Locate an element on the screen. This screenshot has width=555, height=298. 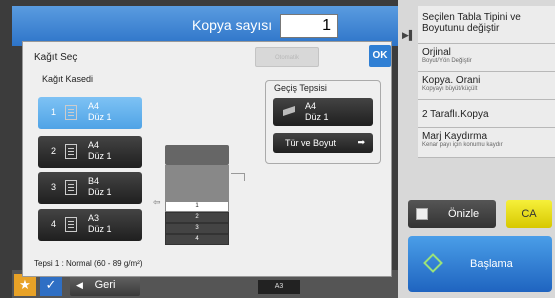
start-icon is located at coordinates (433, 263).